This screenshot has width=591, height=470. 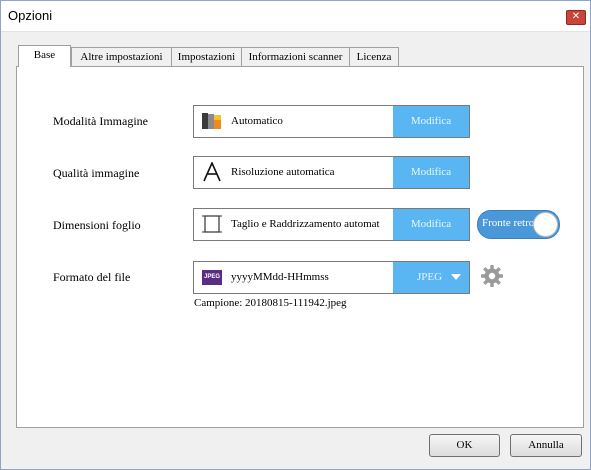 I want to click on tab-licenza: Licenza, so click(x=374, y=56).